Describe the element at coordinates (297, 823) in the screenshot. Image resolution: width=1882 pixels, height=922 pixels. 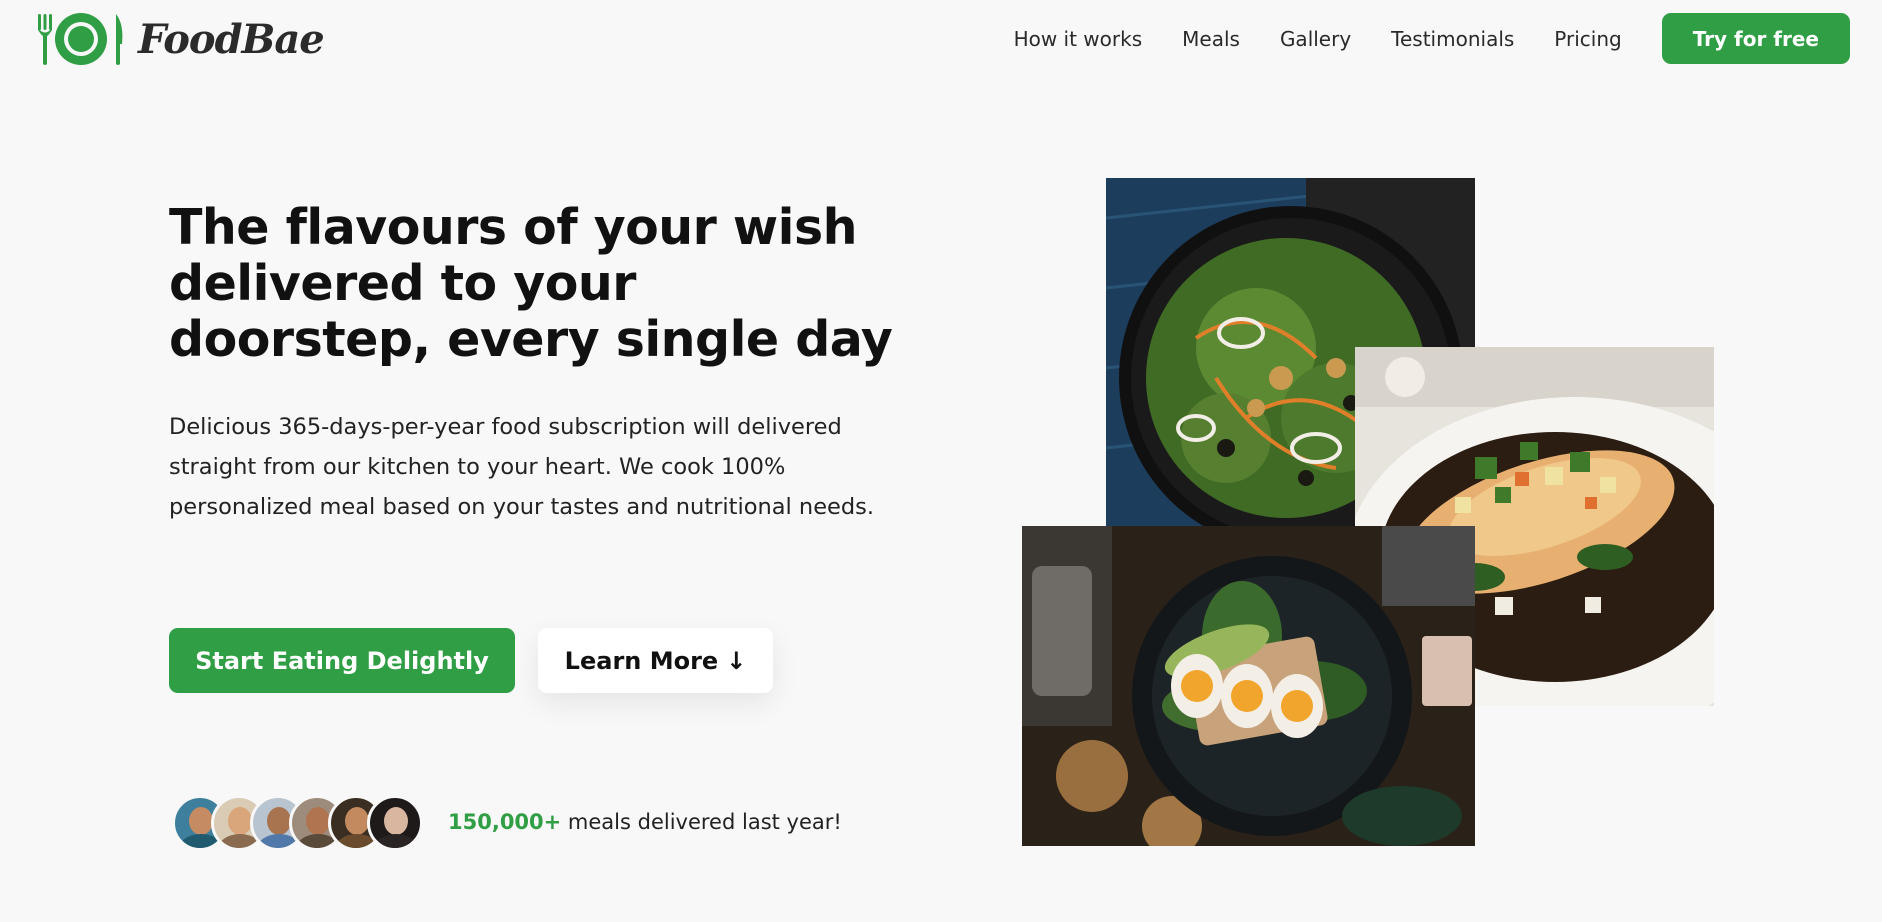
I see `customer-avatars` at that location.